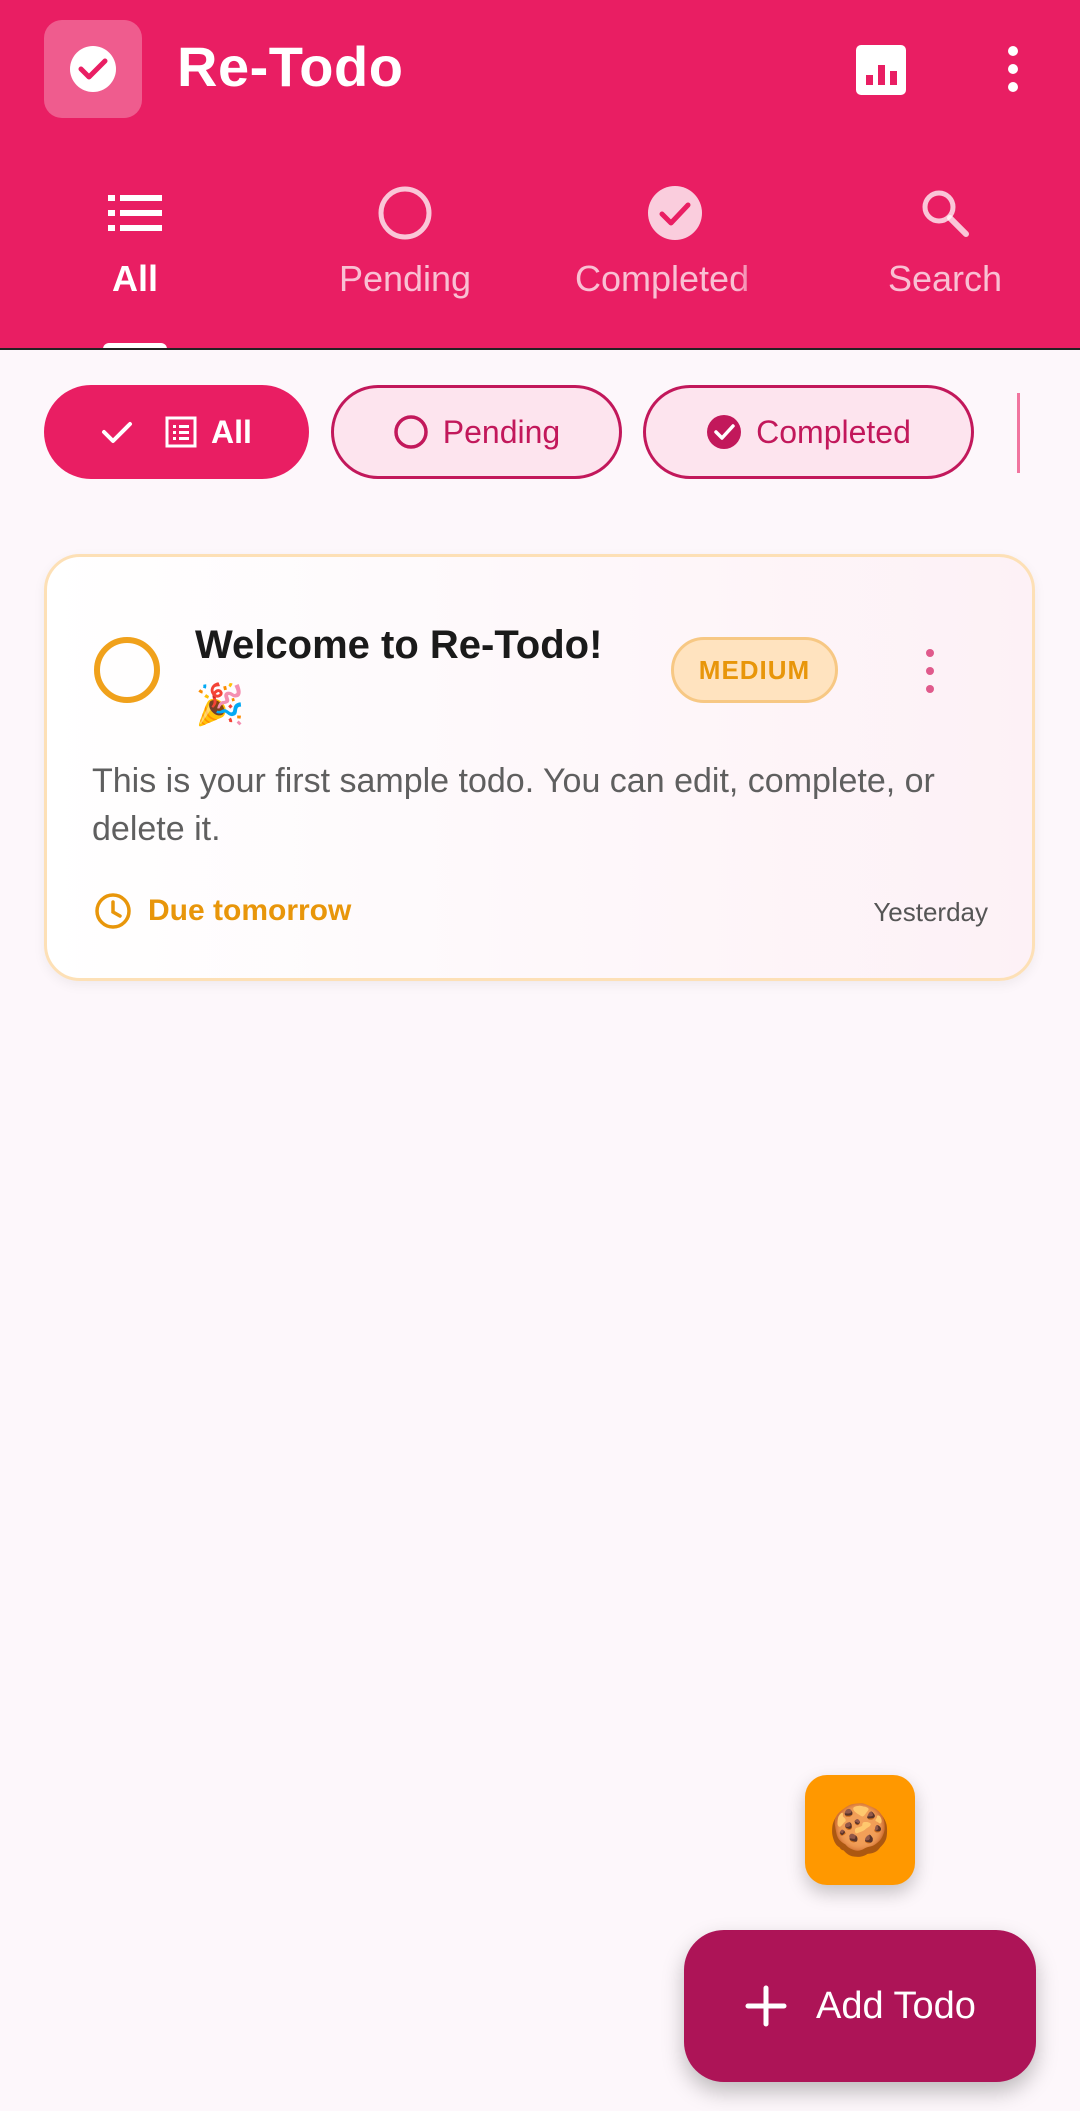 This screenshot has height=2111, width=1080. Describe the element at coordinates (290, 66) in the screenshot. I see `app-title: Re-Todo` at that location.